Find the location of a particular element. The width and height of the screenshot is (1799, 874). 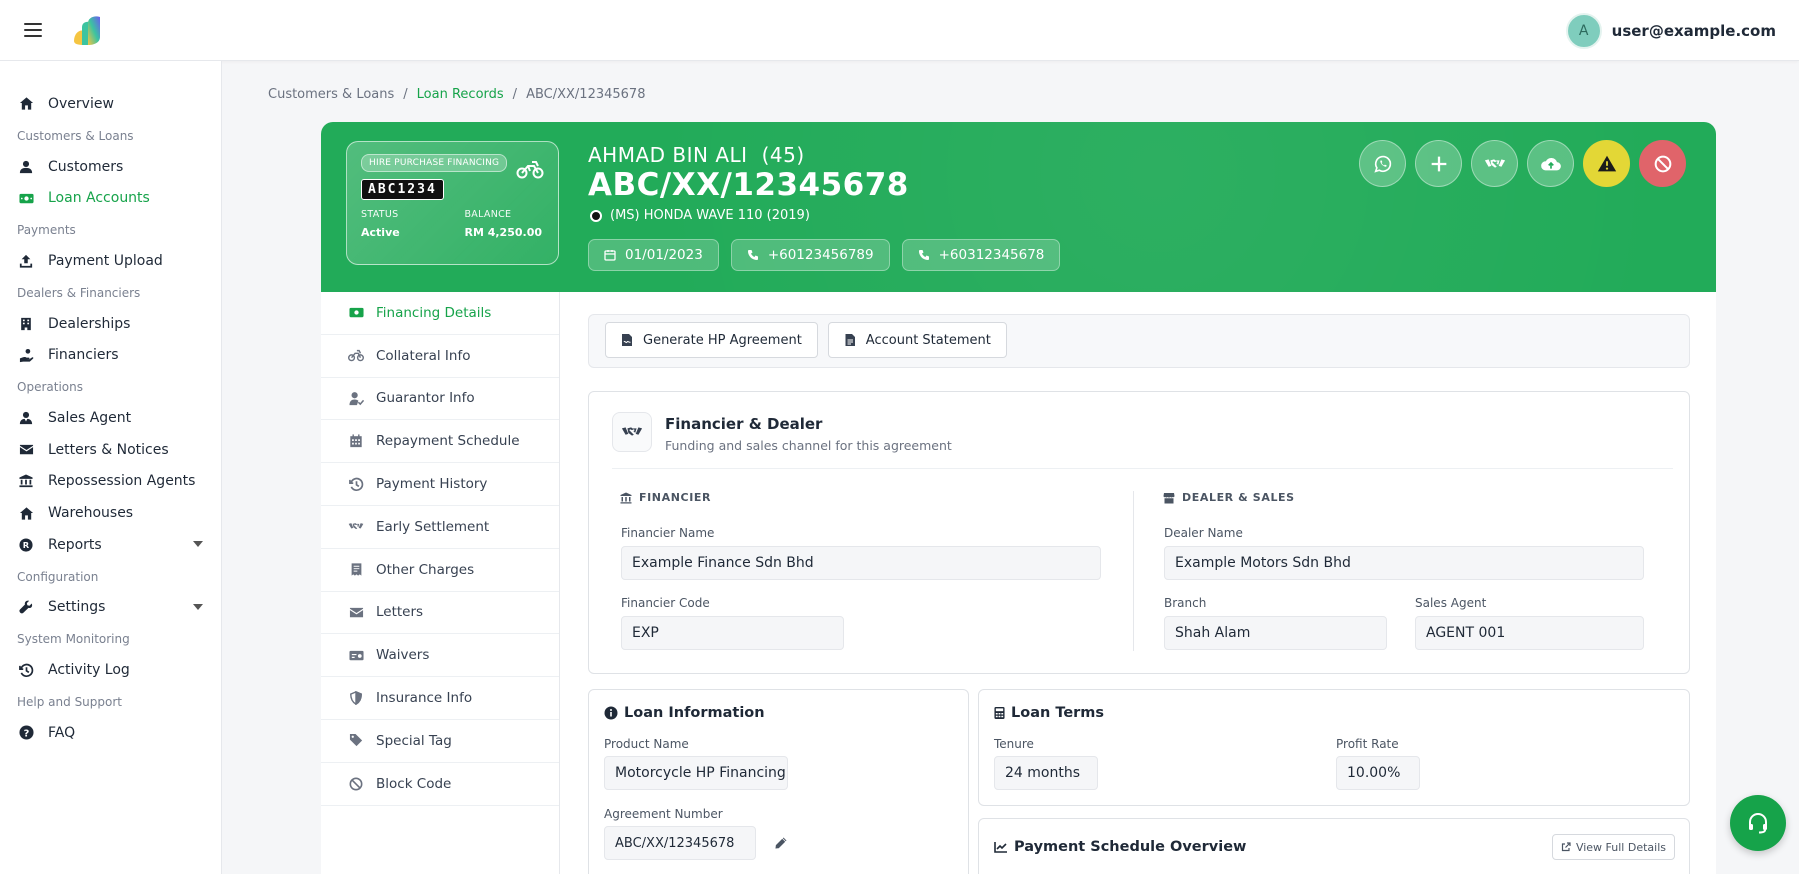

tab-financing-details: Financing Details is located at coordinates (440, 313).